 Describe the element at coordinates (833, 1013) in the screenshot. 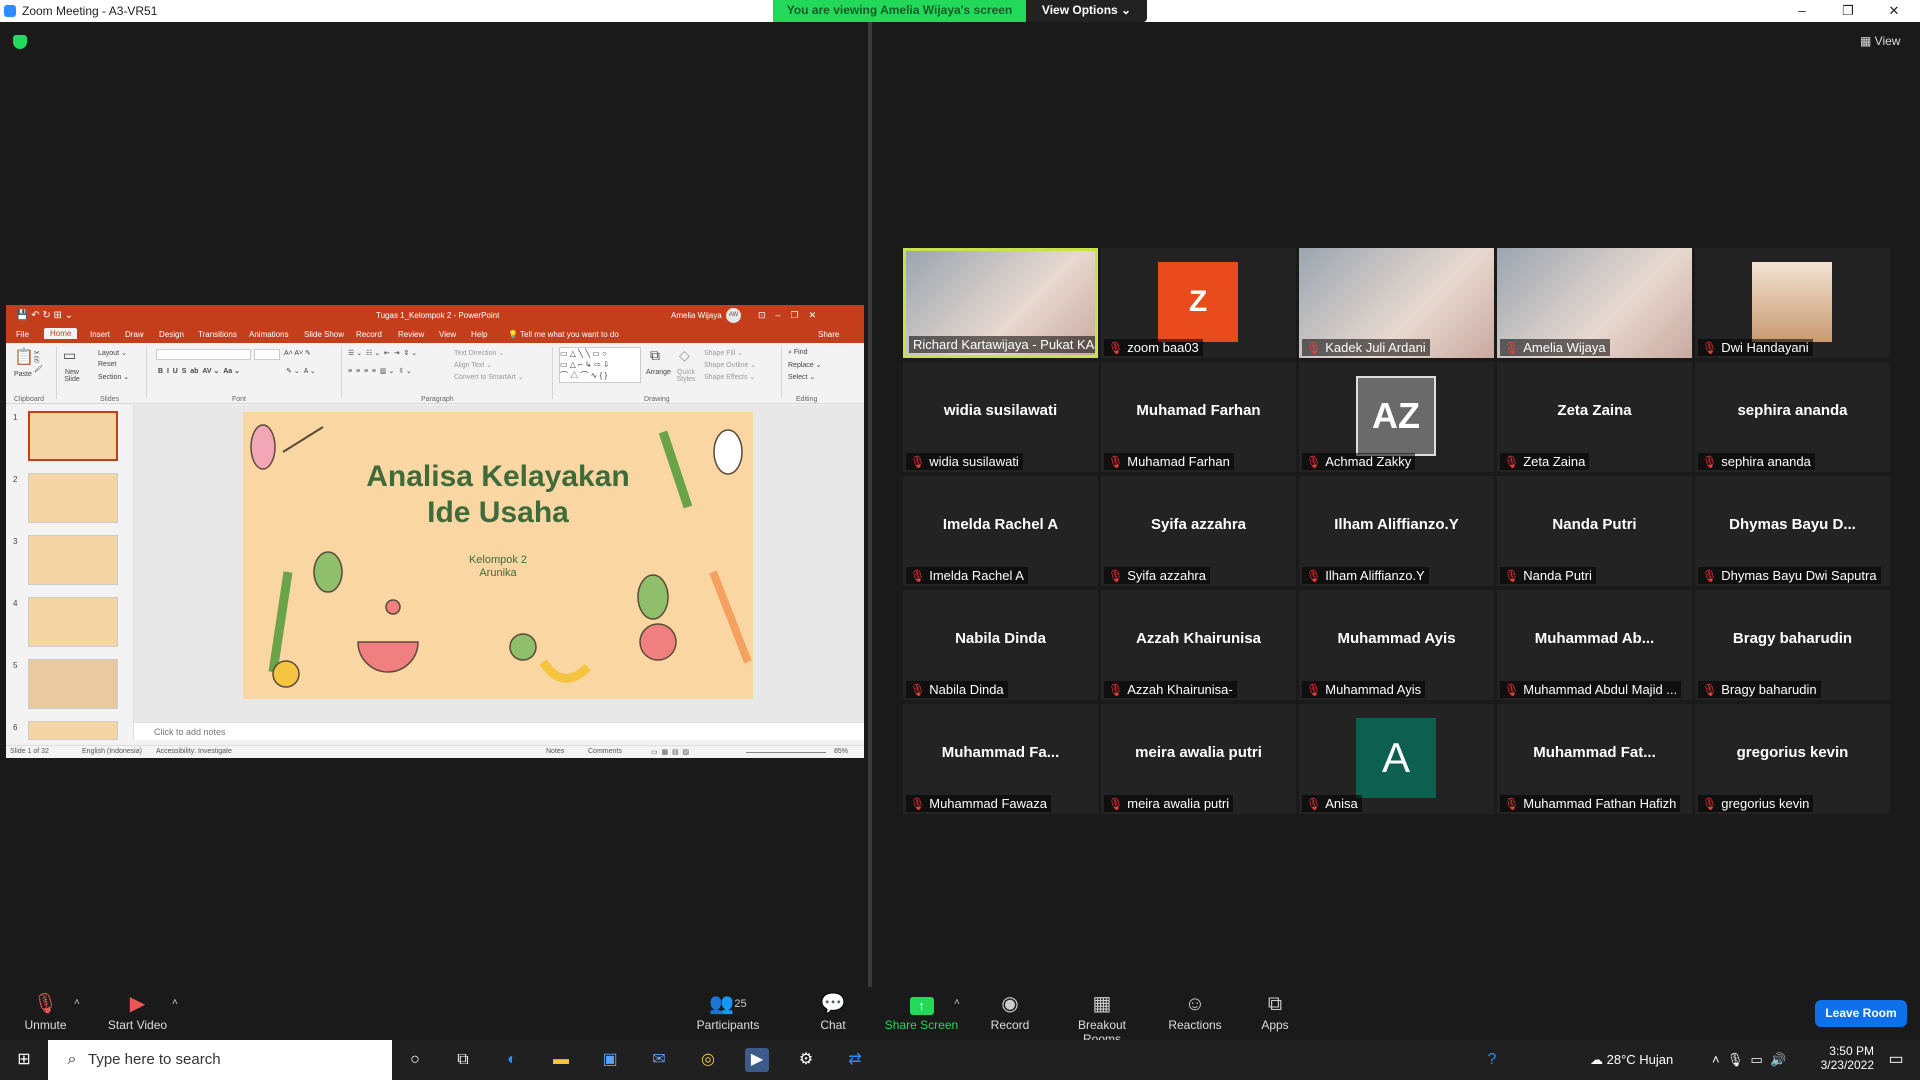

I see `chat-button: 💬 Chat` at that location.